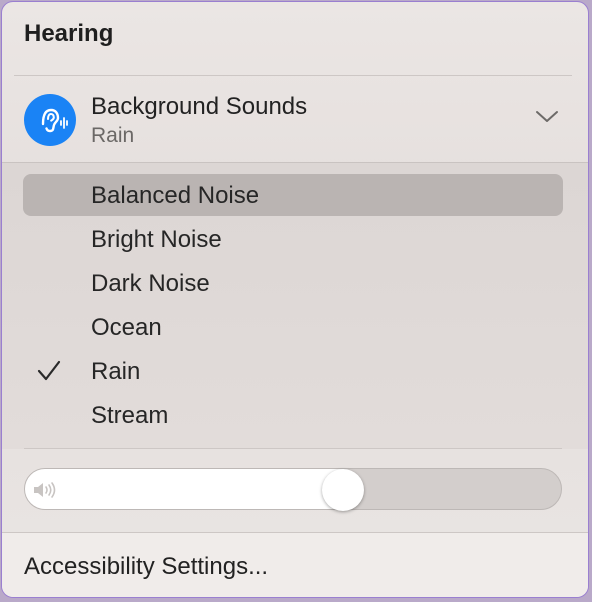  I want to click on menu-item-label: Balanced Noise, so click(175, 195).